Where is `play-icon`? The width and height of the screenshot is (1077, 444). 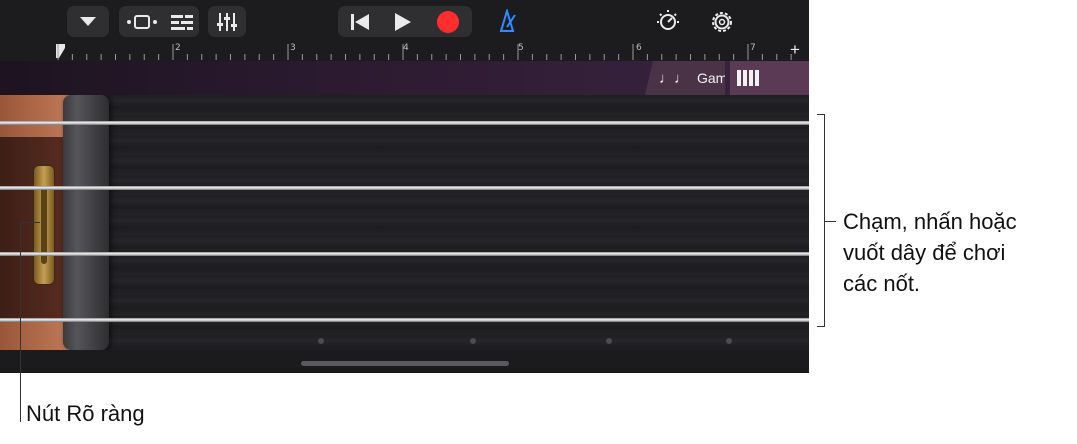
play-icon is located at coordinates (403, 21).